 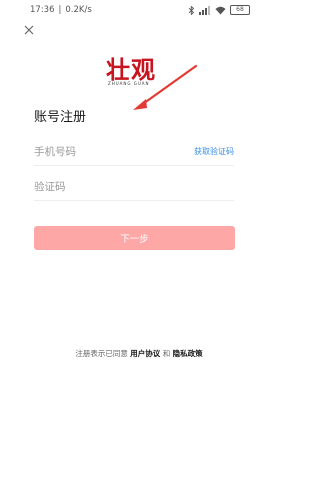 I want to click on phone-field-container: 获取验证码, so click(x=134, y=151).